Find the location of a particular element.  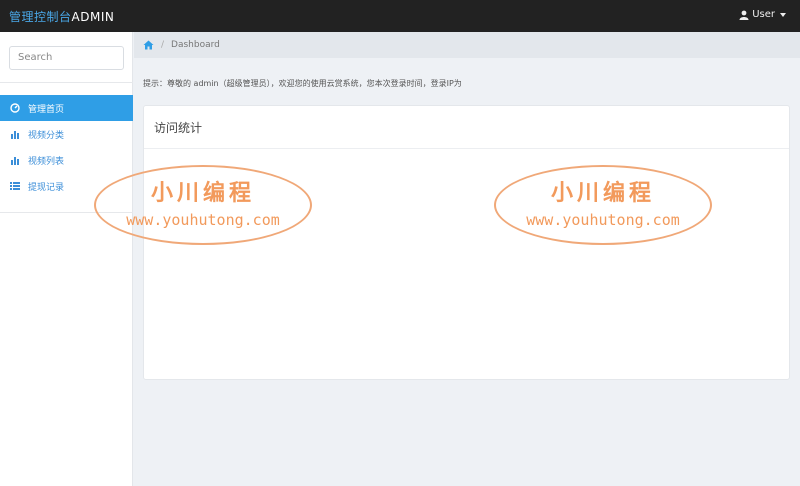

brand-title-cn: 管理控制台 is located at coordinates (40, 17).